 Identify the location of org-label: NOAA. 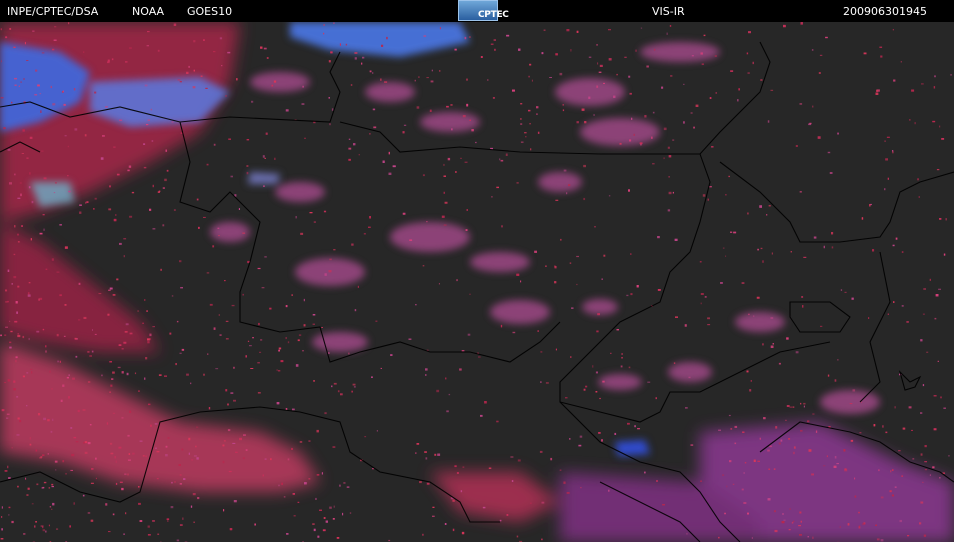
(148, 11).